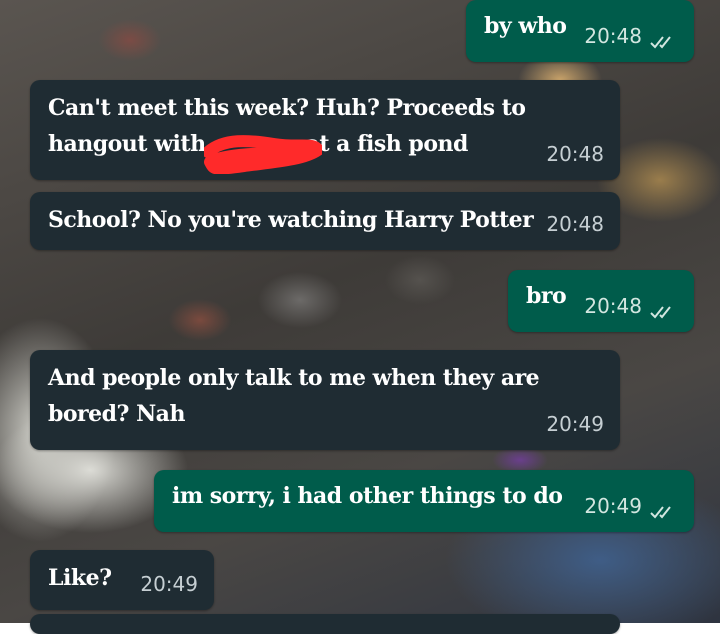 This screenshot has width=720, height=634. Describe the element at coordinates (116, 414) in the screenshot. I see `message-text-line: bored? Nah` at that location.